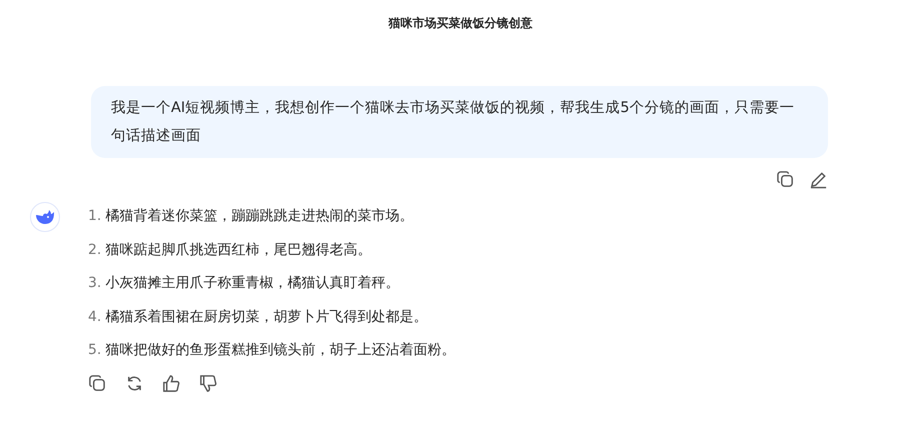  Describe the element at coordinates (171, 383) in the screenshot. I see `thumbs-up-icon` at that location.